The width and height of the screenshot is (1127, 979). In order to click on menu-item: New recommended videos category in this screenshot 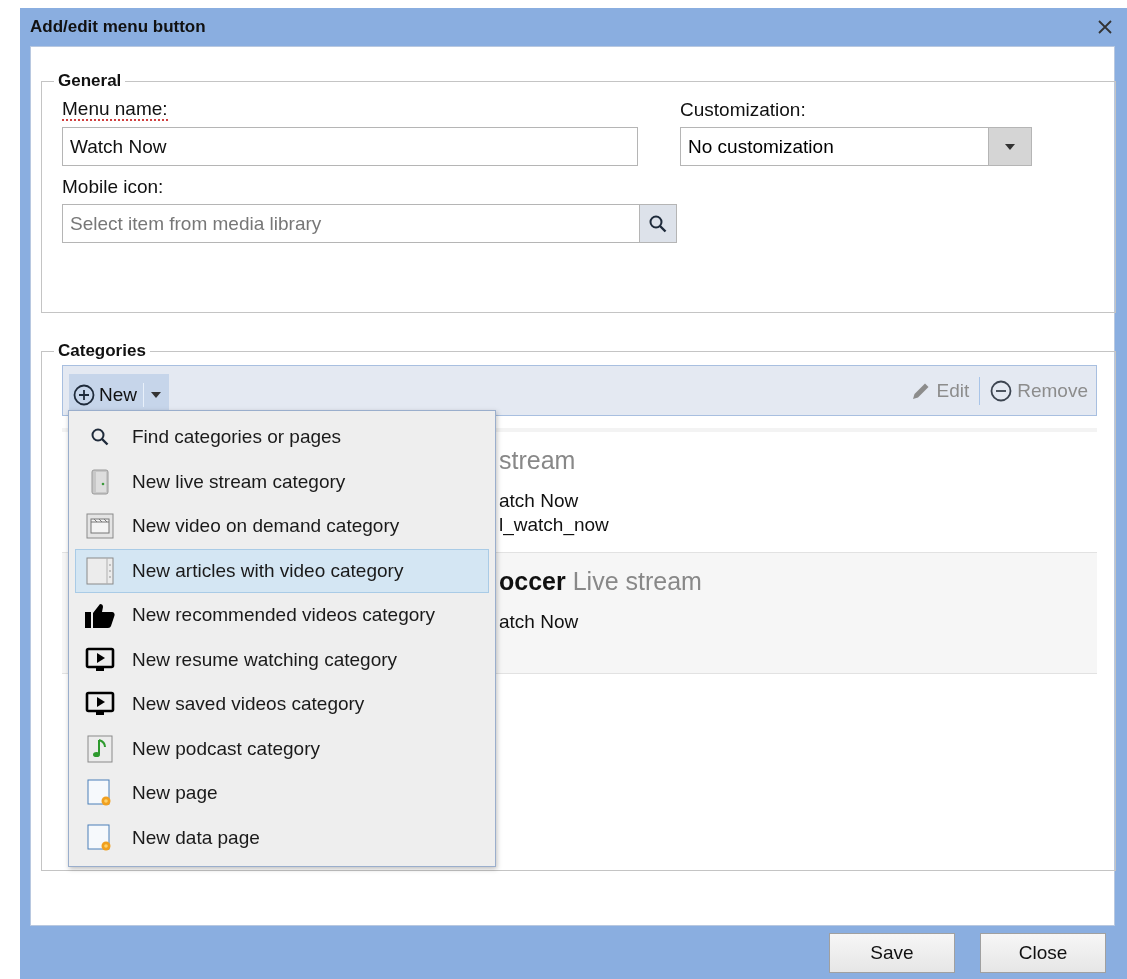, I will do `click(282, 615)`.